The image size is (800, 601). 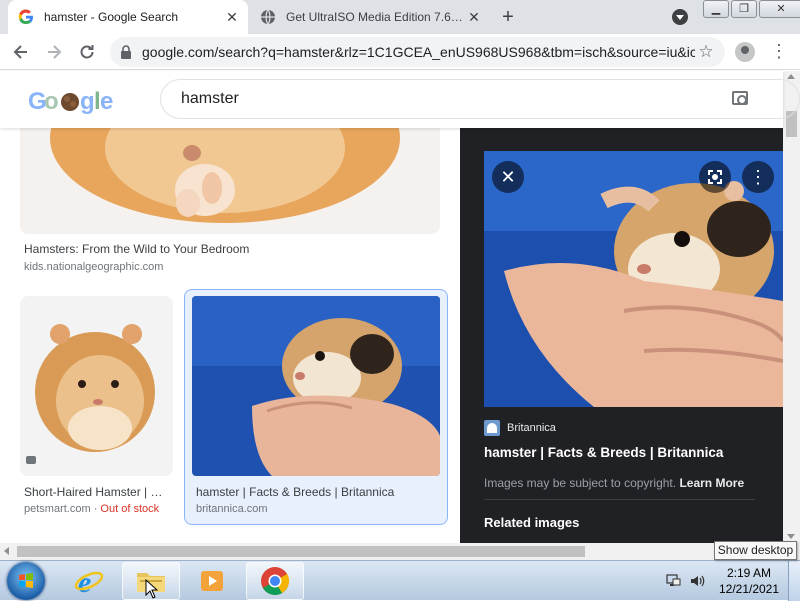 I want to click on tab-title: Get UltraISO Media Edition 7.6.2.3059, so click(x=376, y=17).